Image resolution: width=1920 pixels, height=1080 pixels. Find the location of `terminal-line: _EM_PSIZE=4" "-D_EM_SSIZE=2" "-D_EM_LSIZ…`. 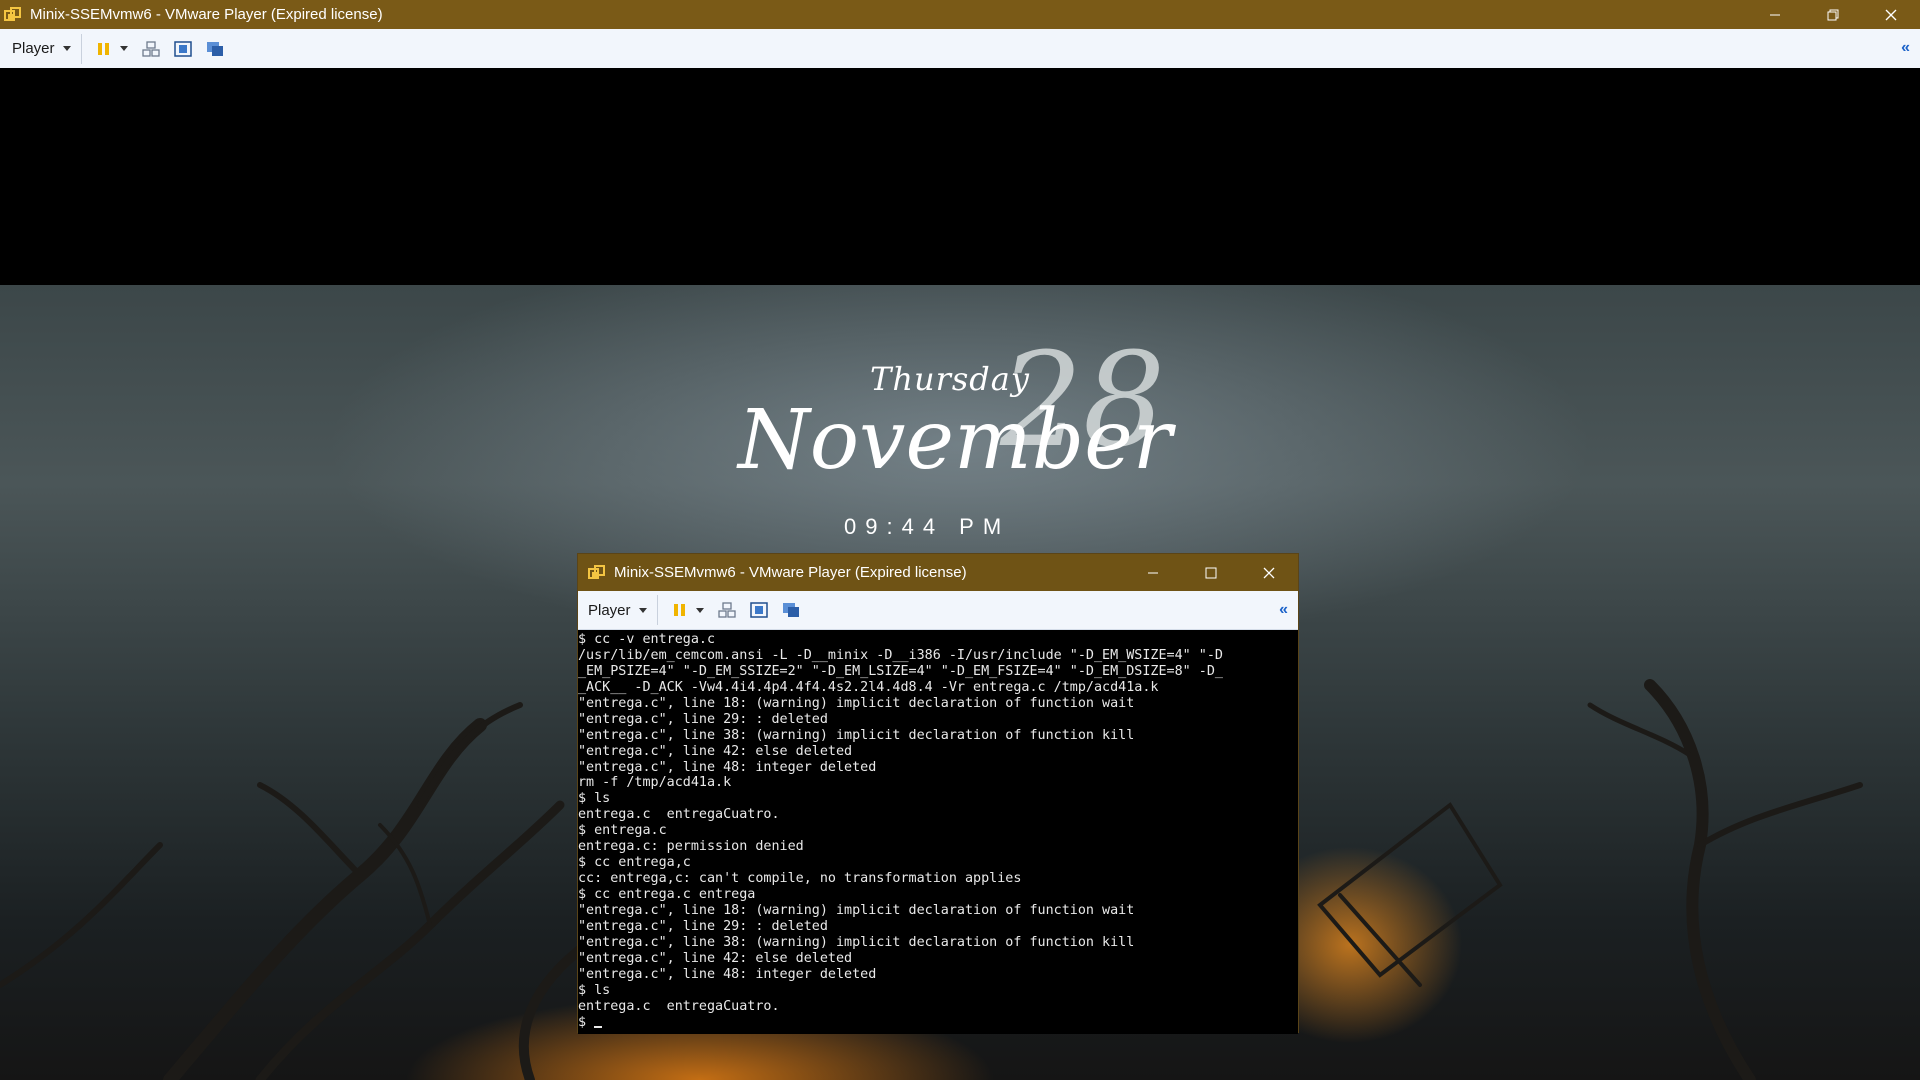

terminal-line: _EM_PSIZE=4" "-D_EM_SSIZE=2" "-D_EM_LSIZ… is located at coordinates (900, 671).